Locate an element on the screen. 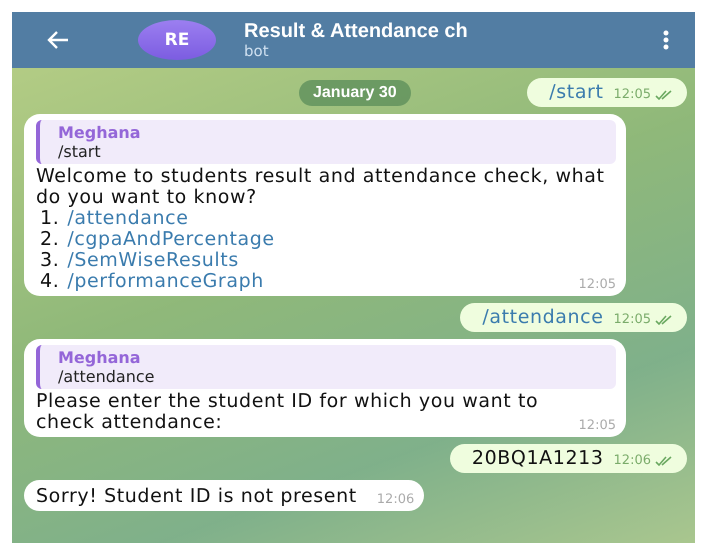 The height and width of the screenshot is (543, 702). reply-text: /start is located at coordinates (80, 151).